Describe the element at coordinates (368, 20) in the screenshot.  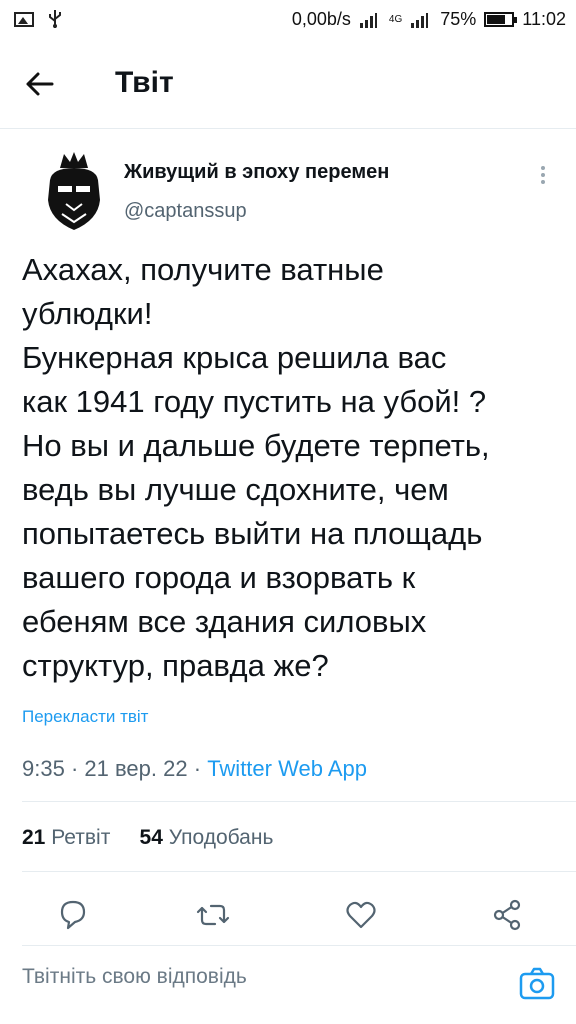
I see `signal-icon` at that location.